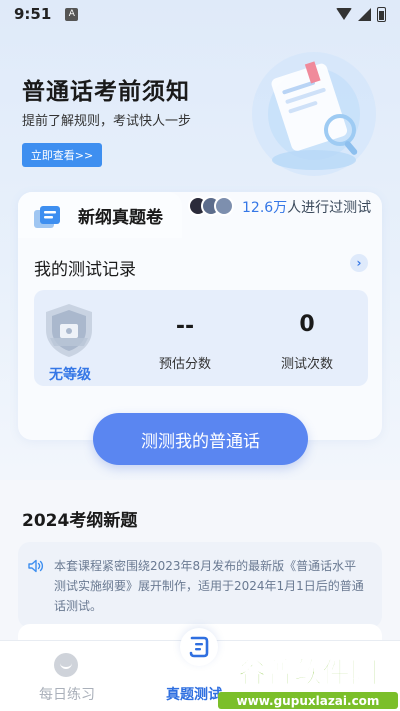 This screenshot has height=711, width=400. I want to click on signal-icon, so click(364, 14).